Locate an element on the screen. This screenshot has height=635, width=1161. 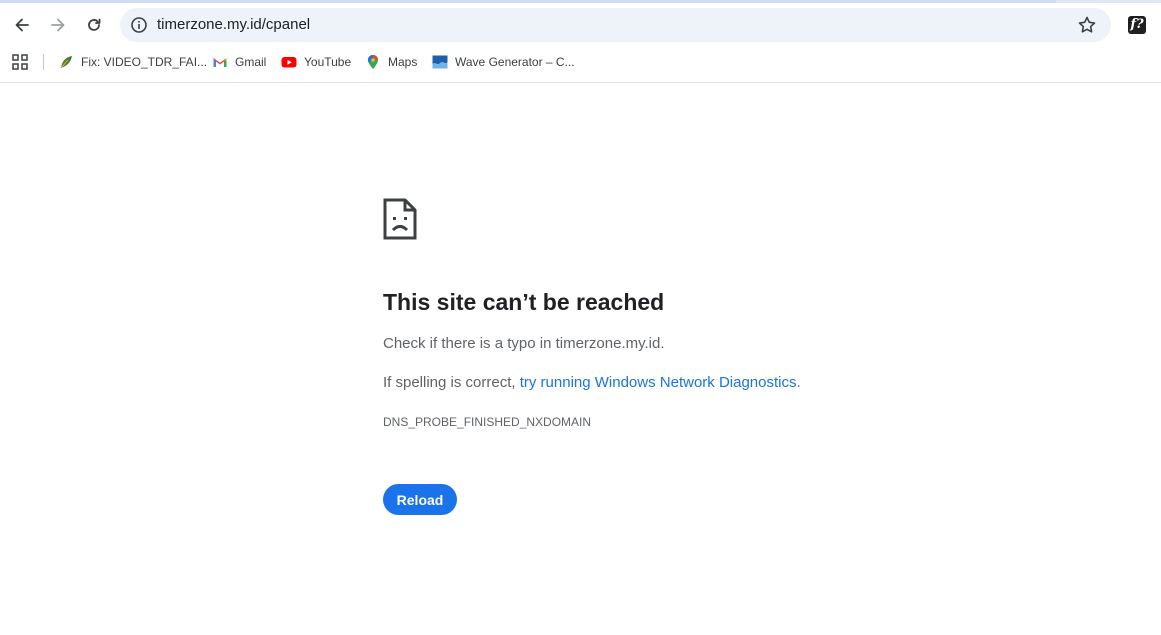
diagnostics-suffix: . is located at coordinates (798, 382).